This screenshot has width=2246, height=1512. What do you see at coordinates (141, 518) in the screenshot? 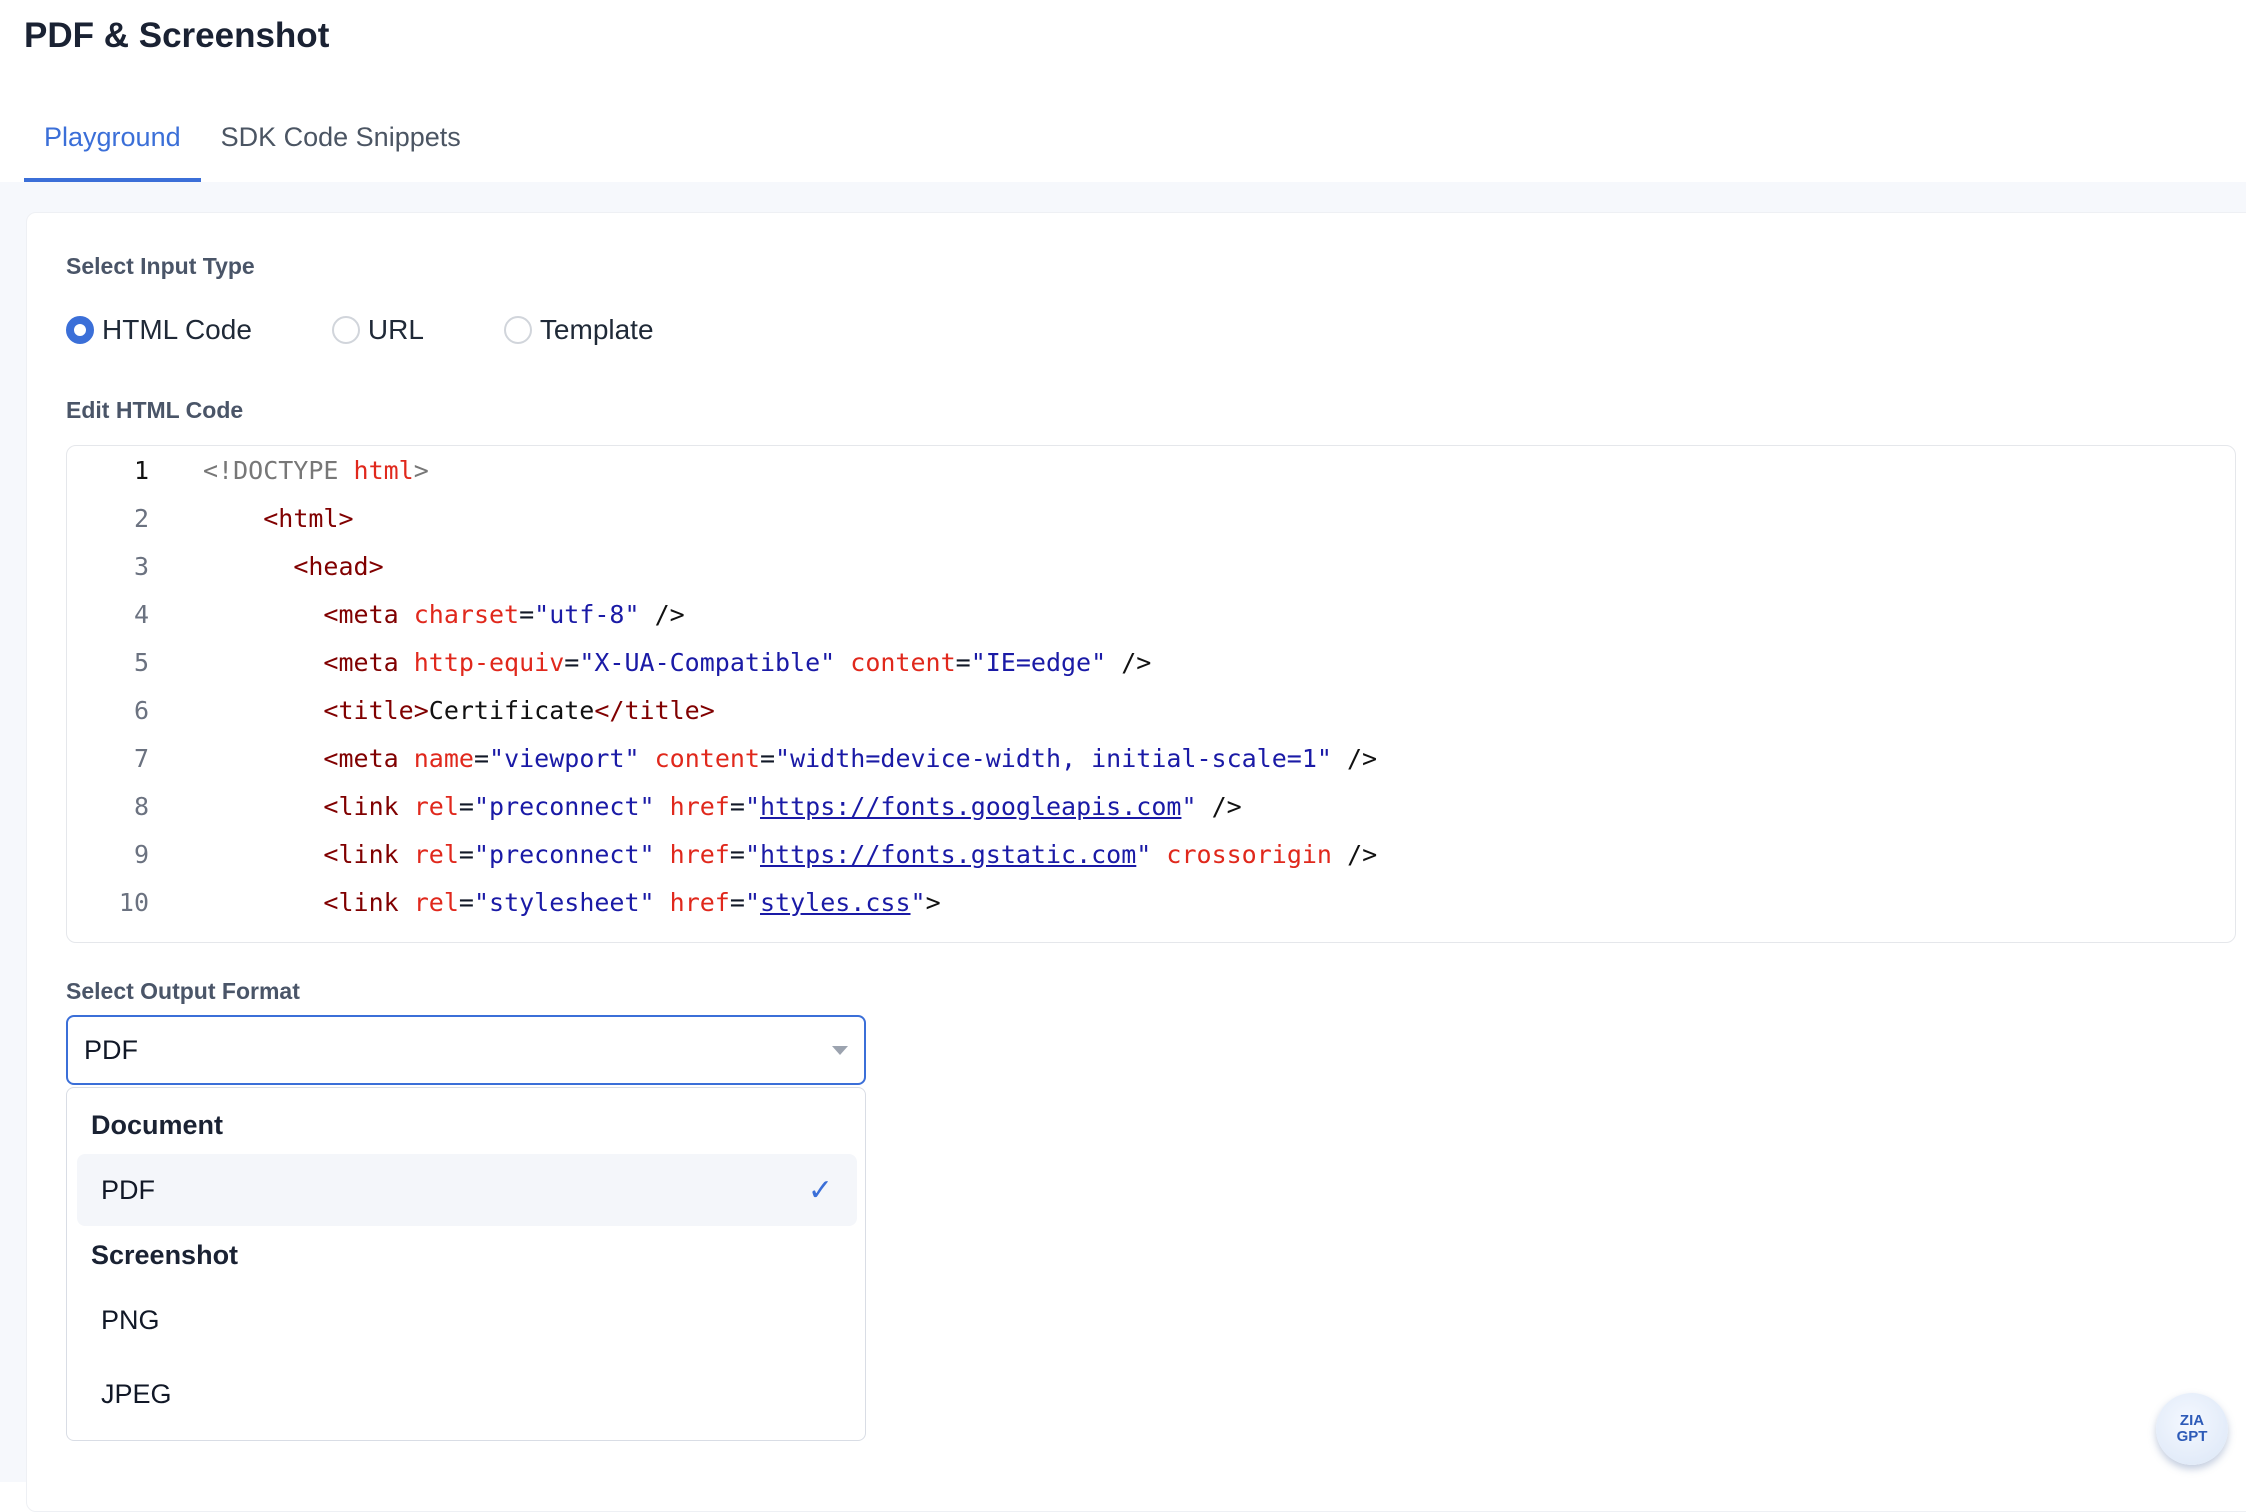
I see `line-number: 2` at bounding box center [141, 518].